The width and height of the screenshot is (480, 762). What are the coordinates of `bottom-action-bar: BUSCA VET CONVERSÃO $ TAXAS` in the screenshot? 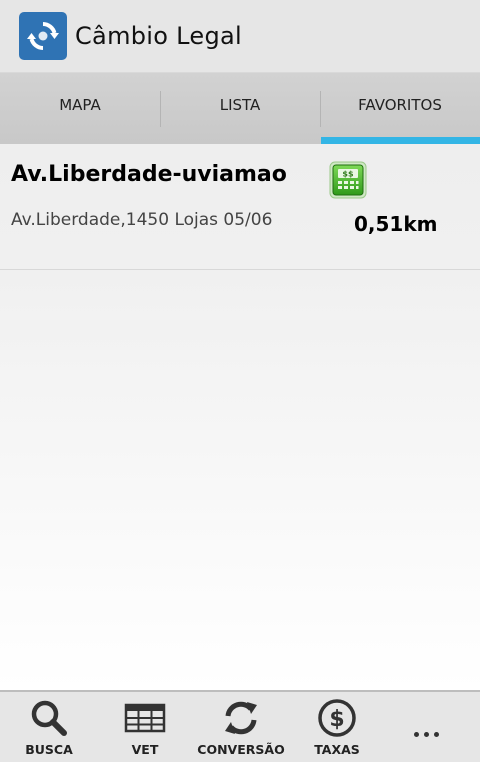 It's located at (240, 726).